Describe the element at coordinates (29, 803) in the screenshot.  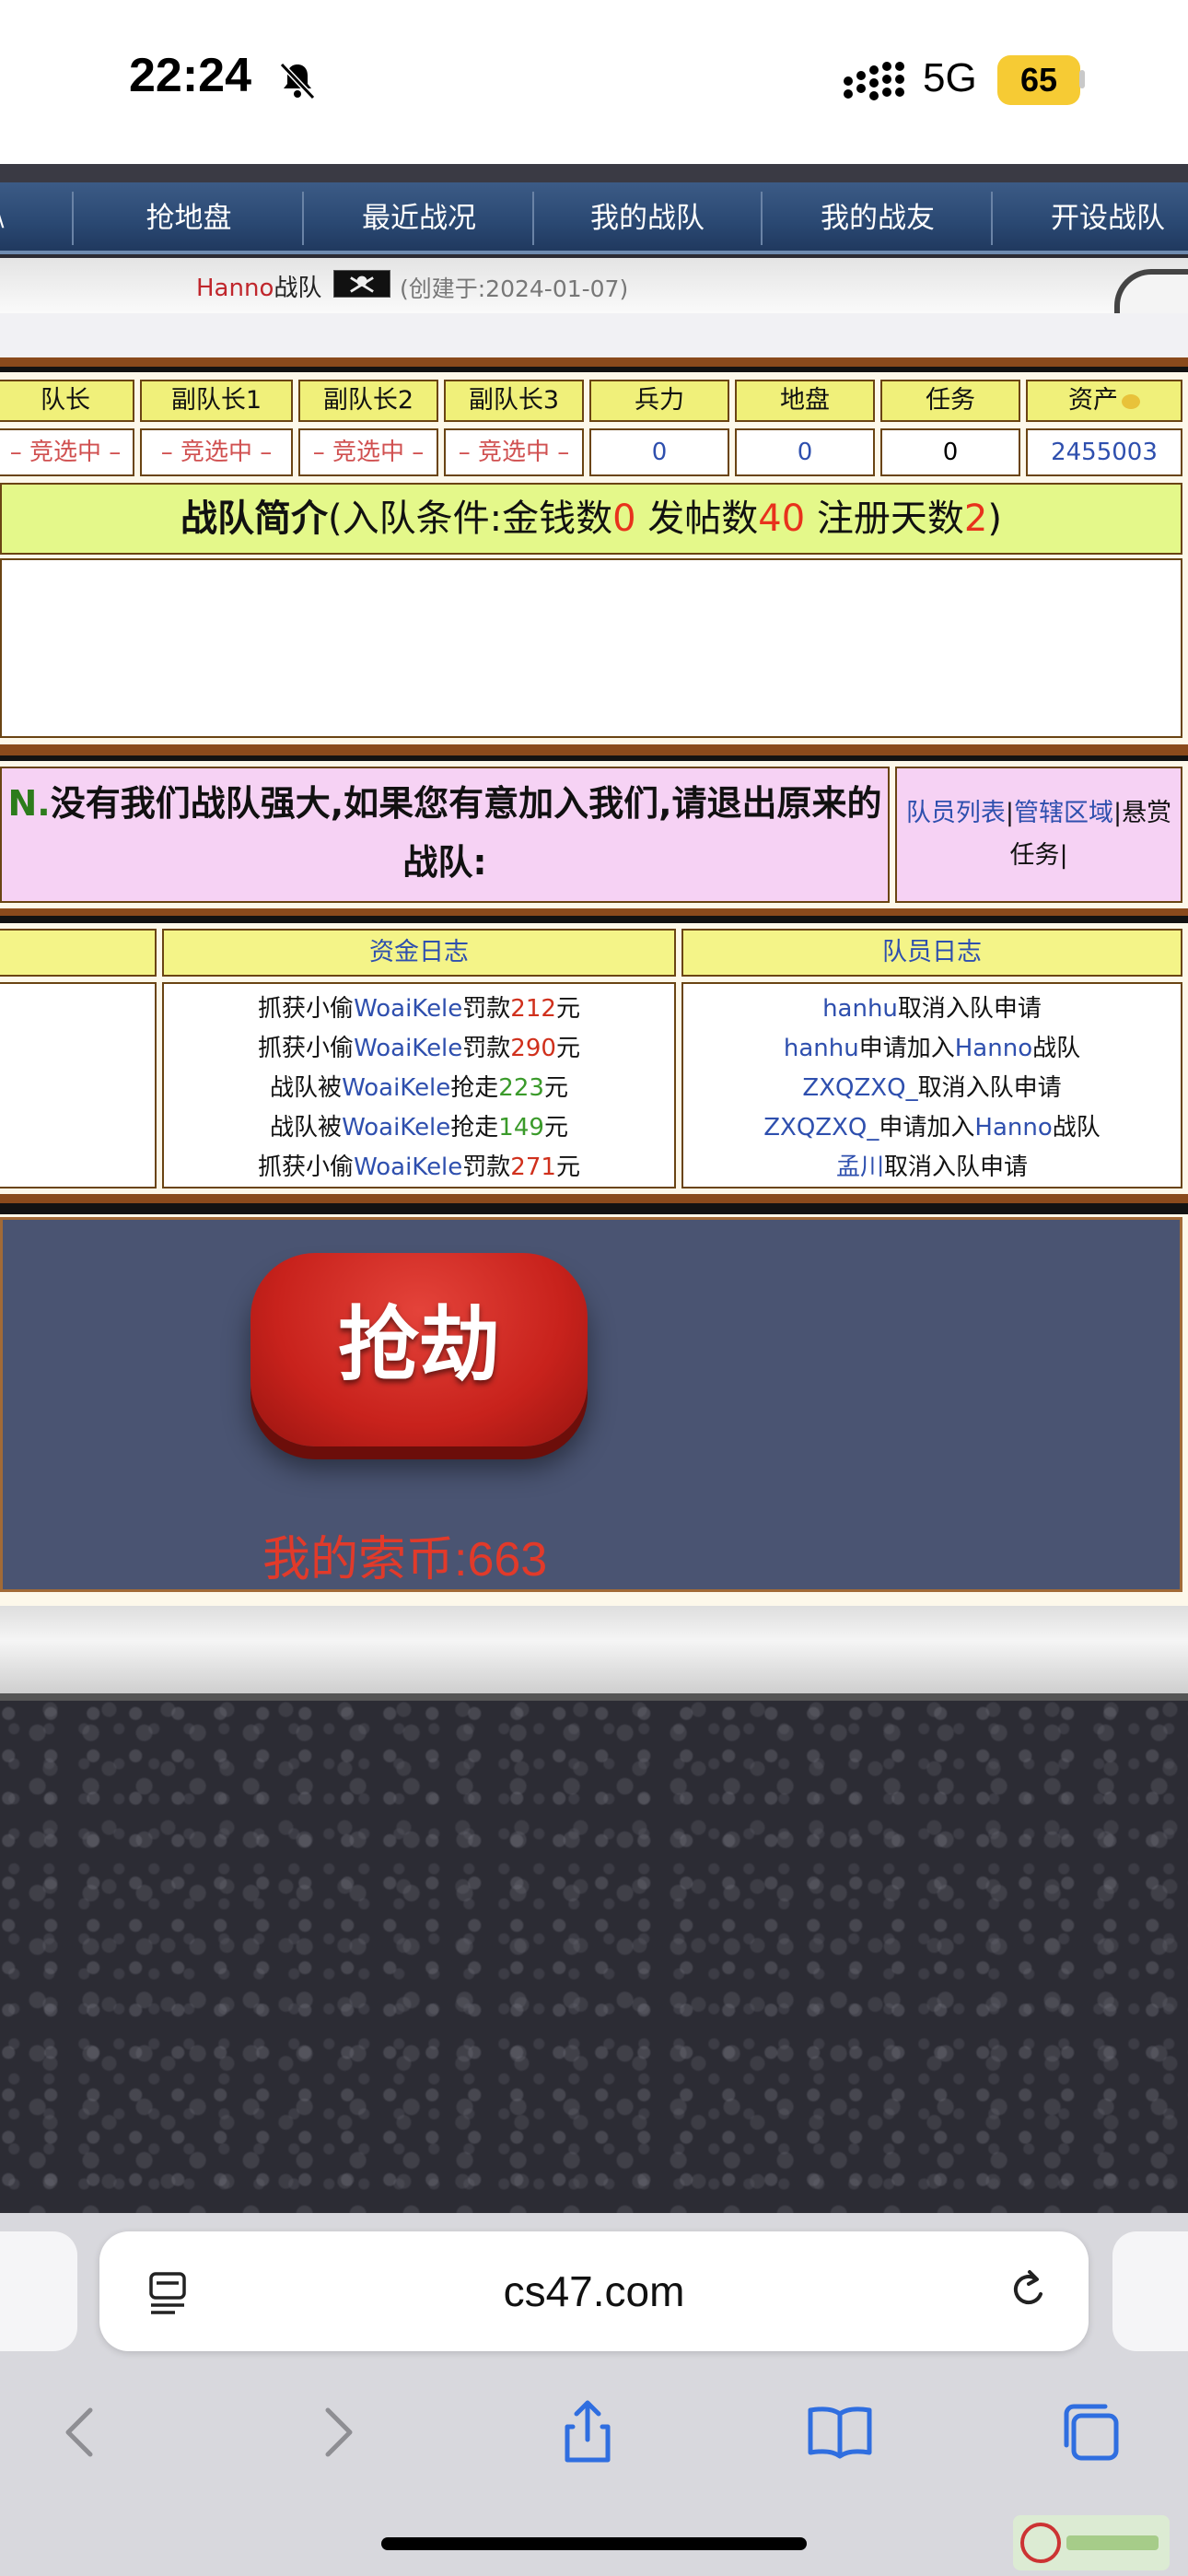
I see `join-prefix: N.` at that location.